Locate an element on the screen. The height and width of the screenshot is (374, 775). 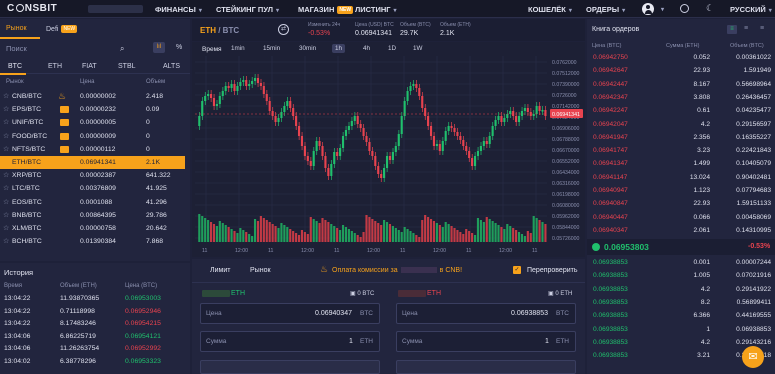
brand-logo: C NSBIT is located at coordinates (32, 8).